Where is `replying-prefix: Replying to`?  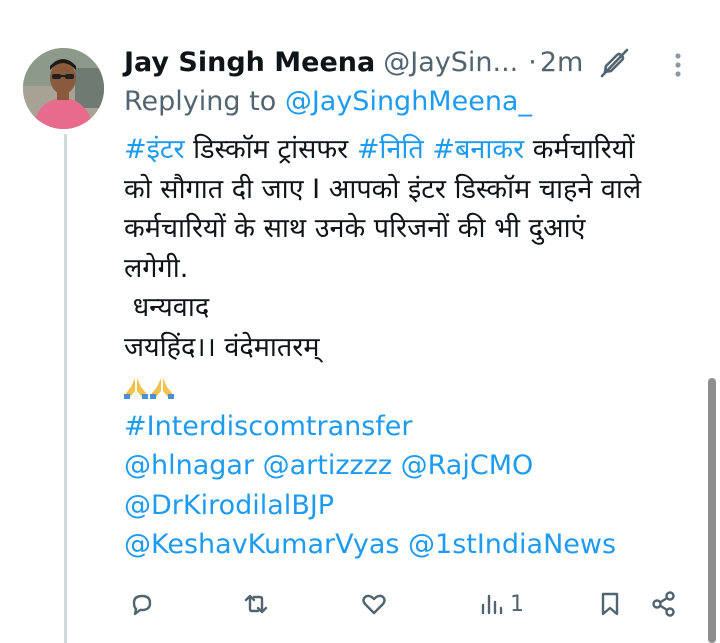
replying-prefix: Replying to is located at coordinates (200, 101).